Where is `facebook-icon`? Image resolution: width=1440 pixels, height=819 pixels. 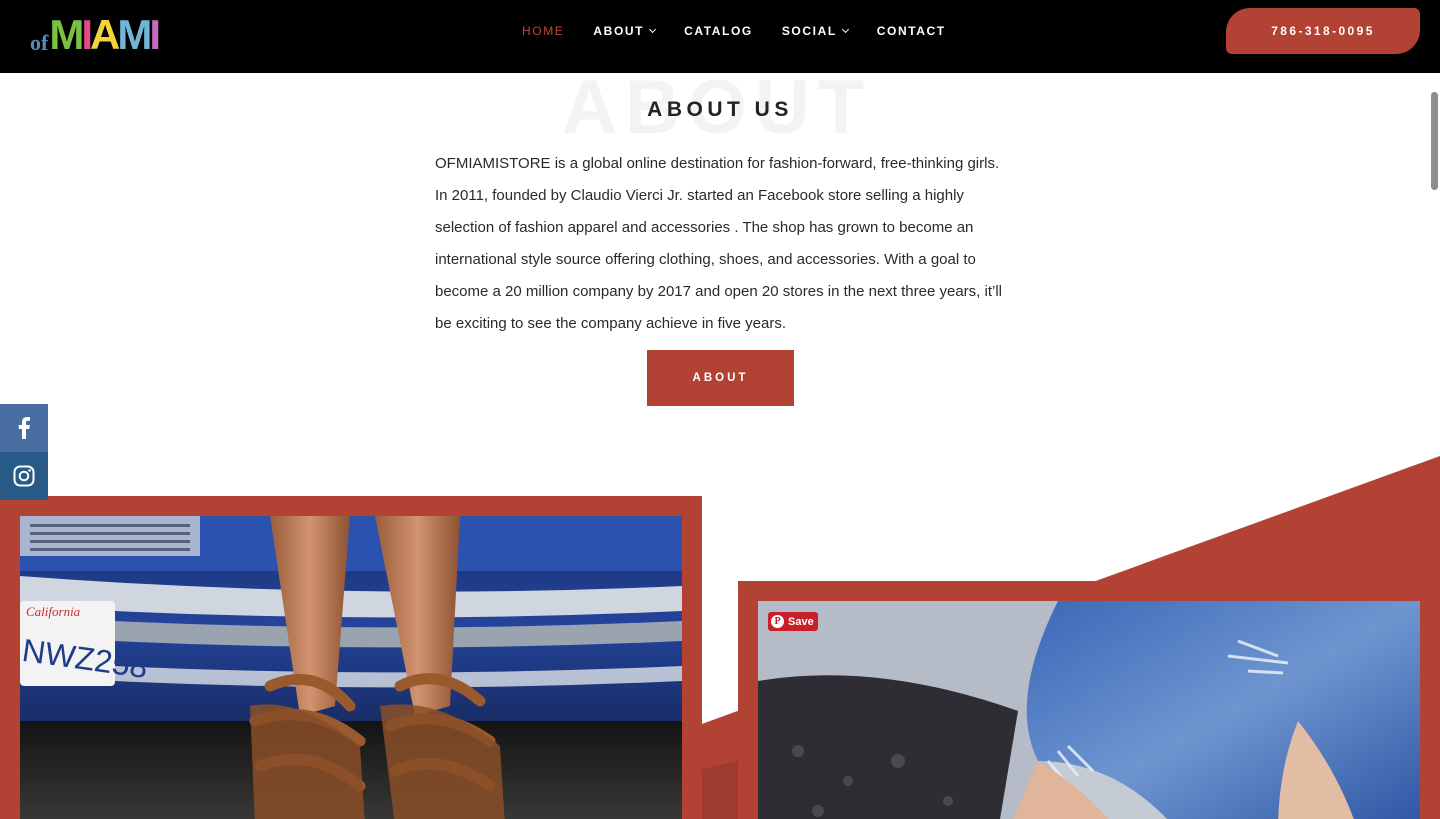
facebook-icon is located at coordinates (24, 428).